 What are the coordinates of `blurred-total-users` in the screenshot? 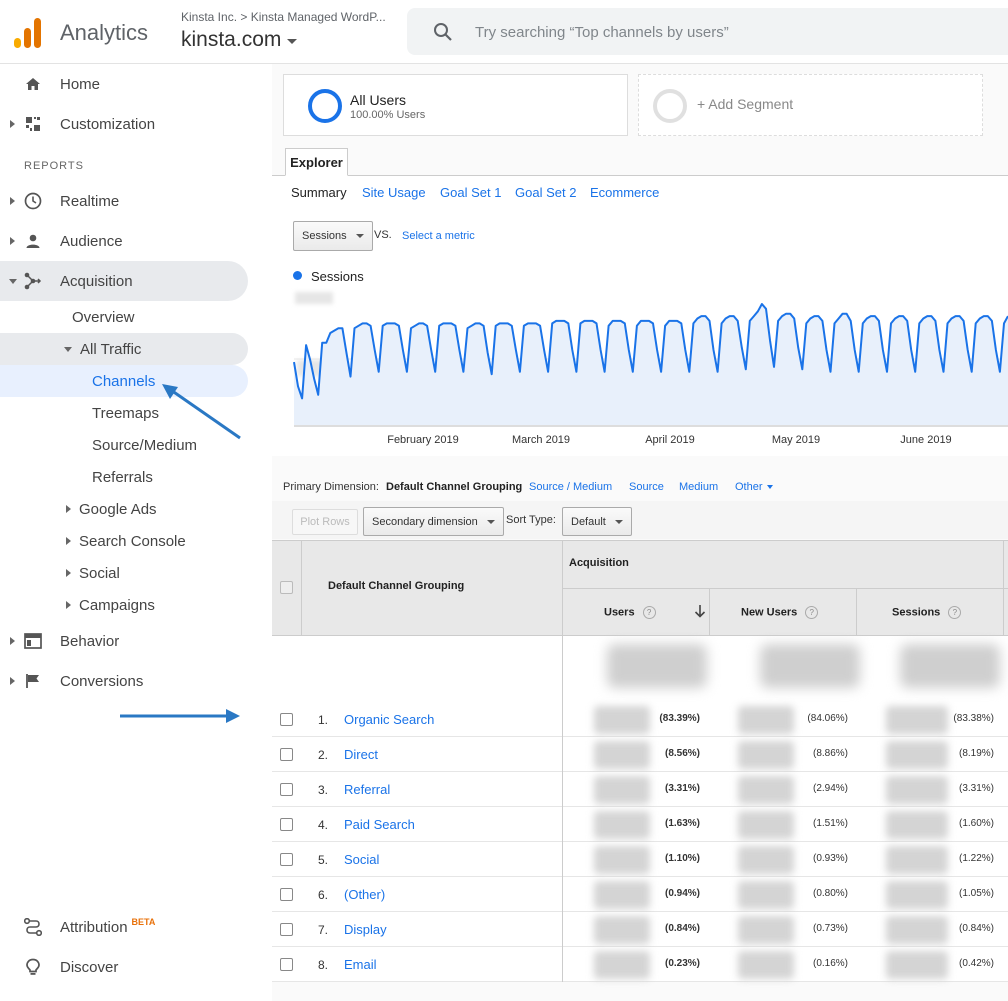 It's located at (657, 666).